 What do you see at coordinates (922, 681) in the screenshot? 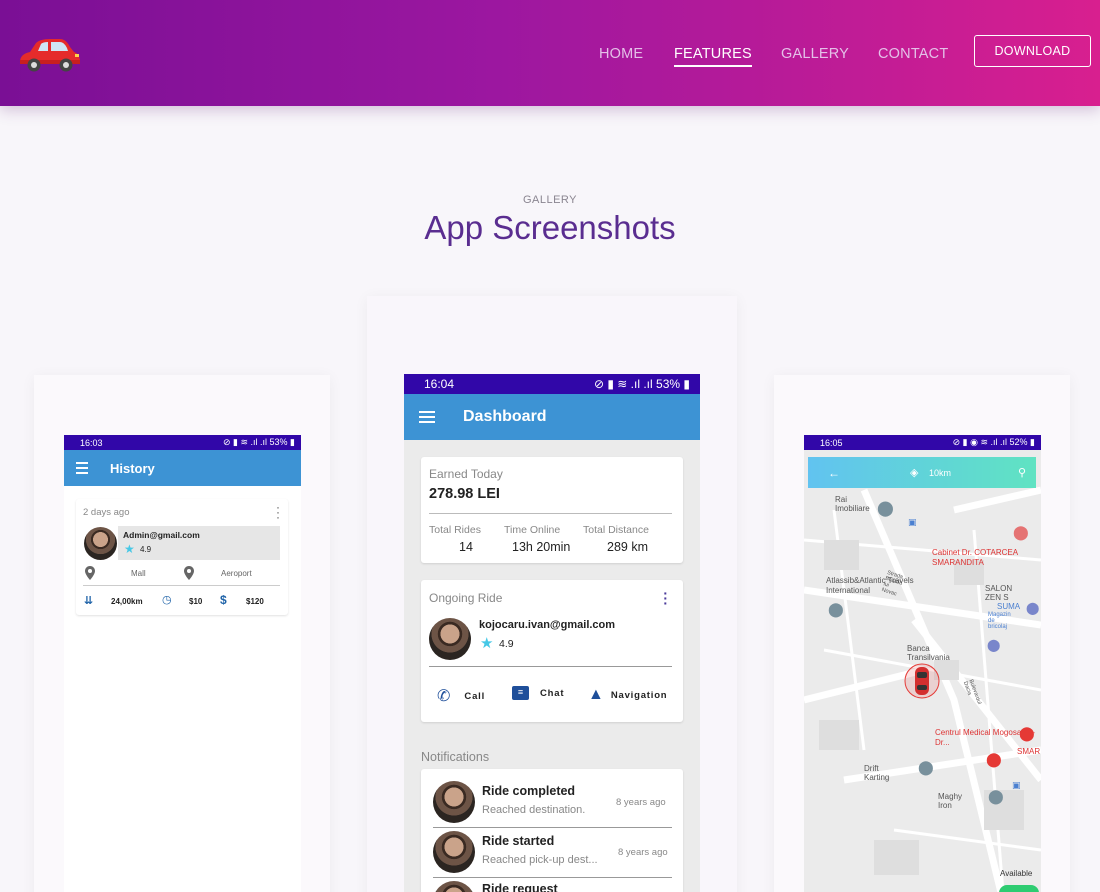
I see `driver-car-icon` at bounding box center [922, 681].